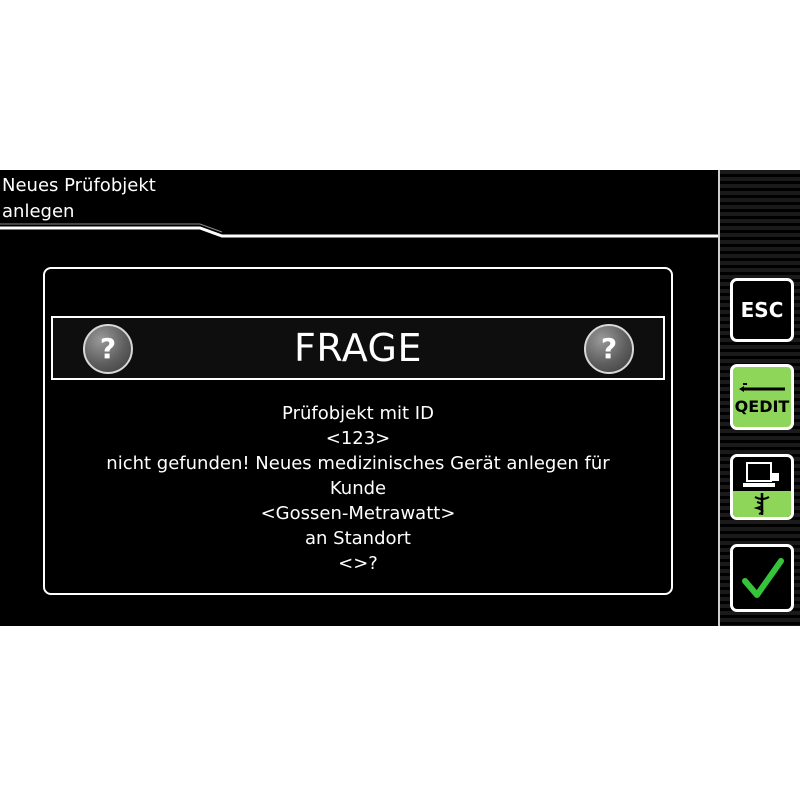 The image size is (800, 800). I want to click on header-divider, so click(359, 230).